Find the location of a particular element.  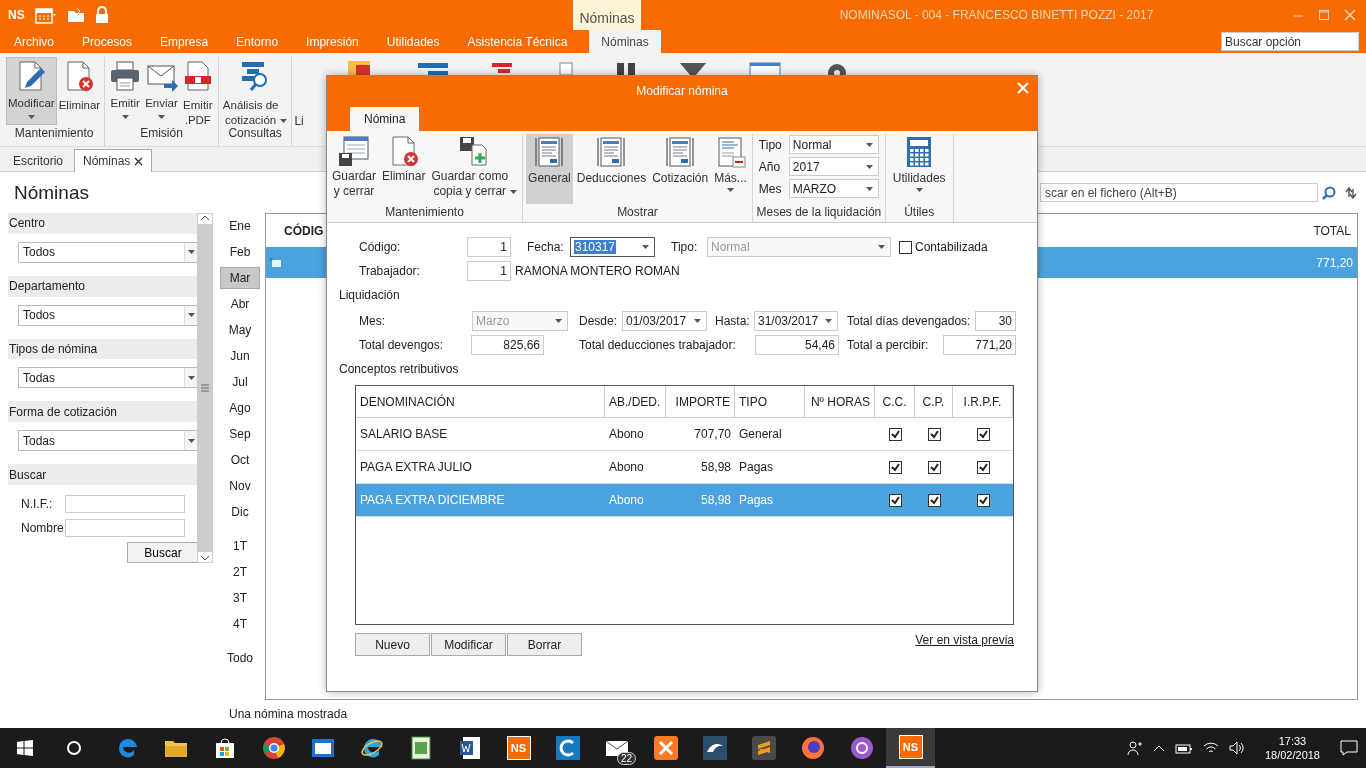

search-button: Buscar is located at coordinates (163, 552).